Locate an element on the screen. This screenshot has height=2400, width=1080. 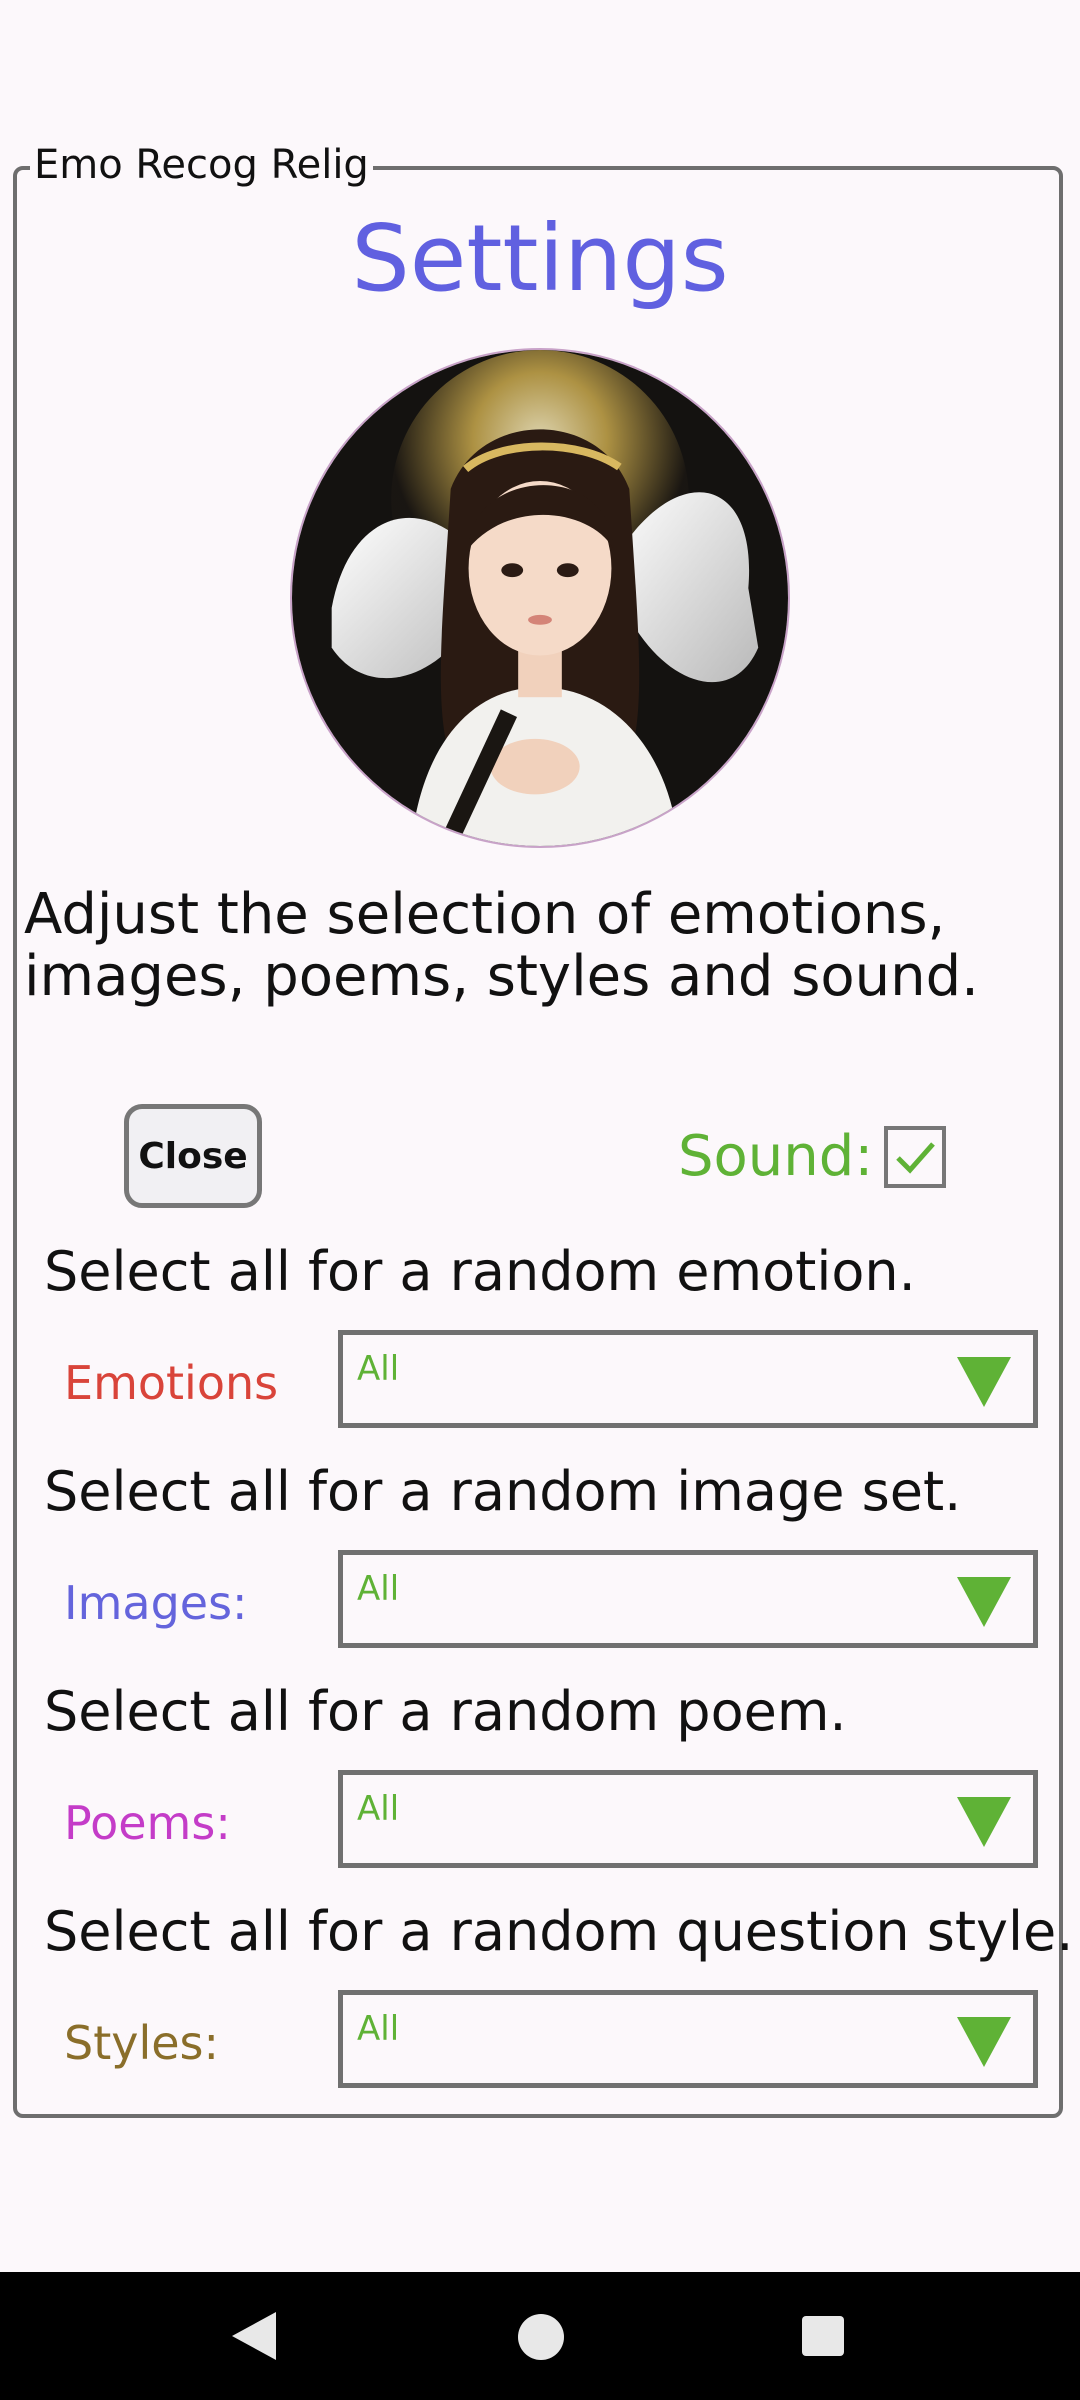
check-icon is located at coordinates (915, 1158).